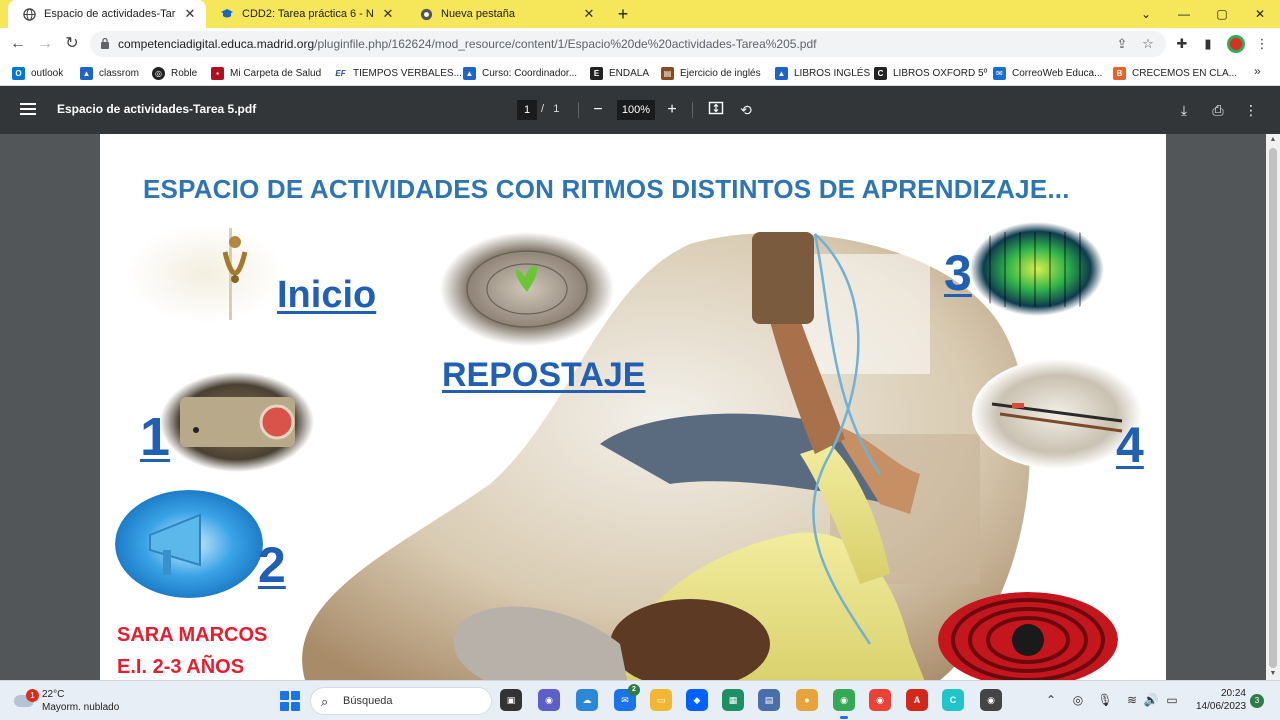 The height and width of the screenshot is (720, 1280). I want to click on link-1: 1, so click(155, 437).